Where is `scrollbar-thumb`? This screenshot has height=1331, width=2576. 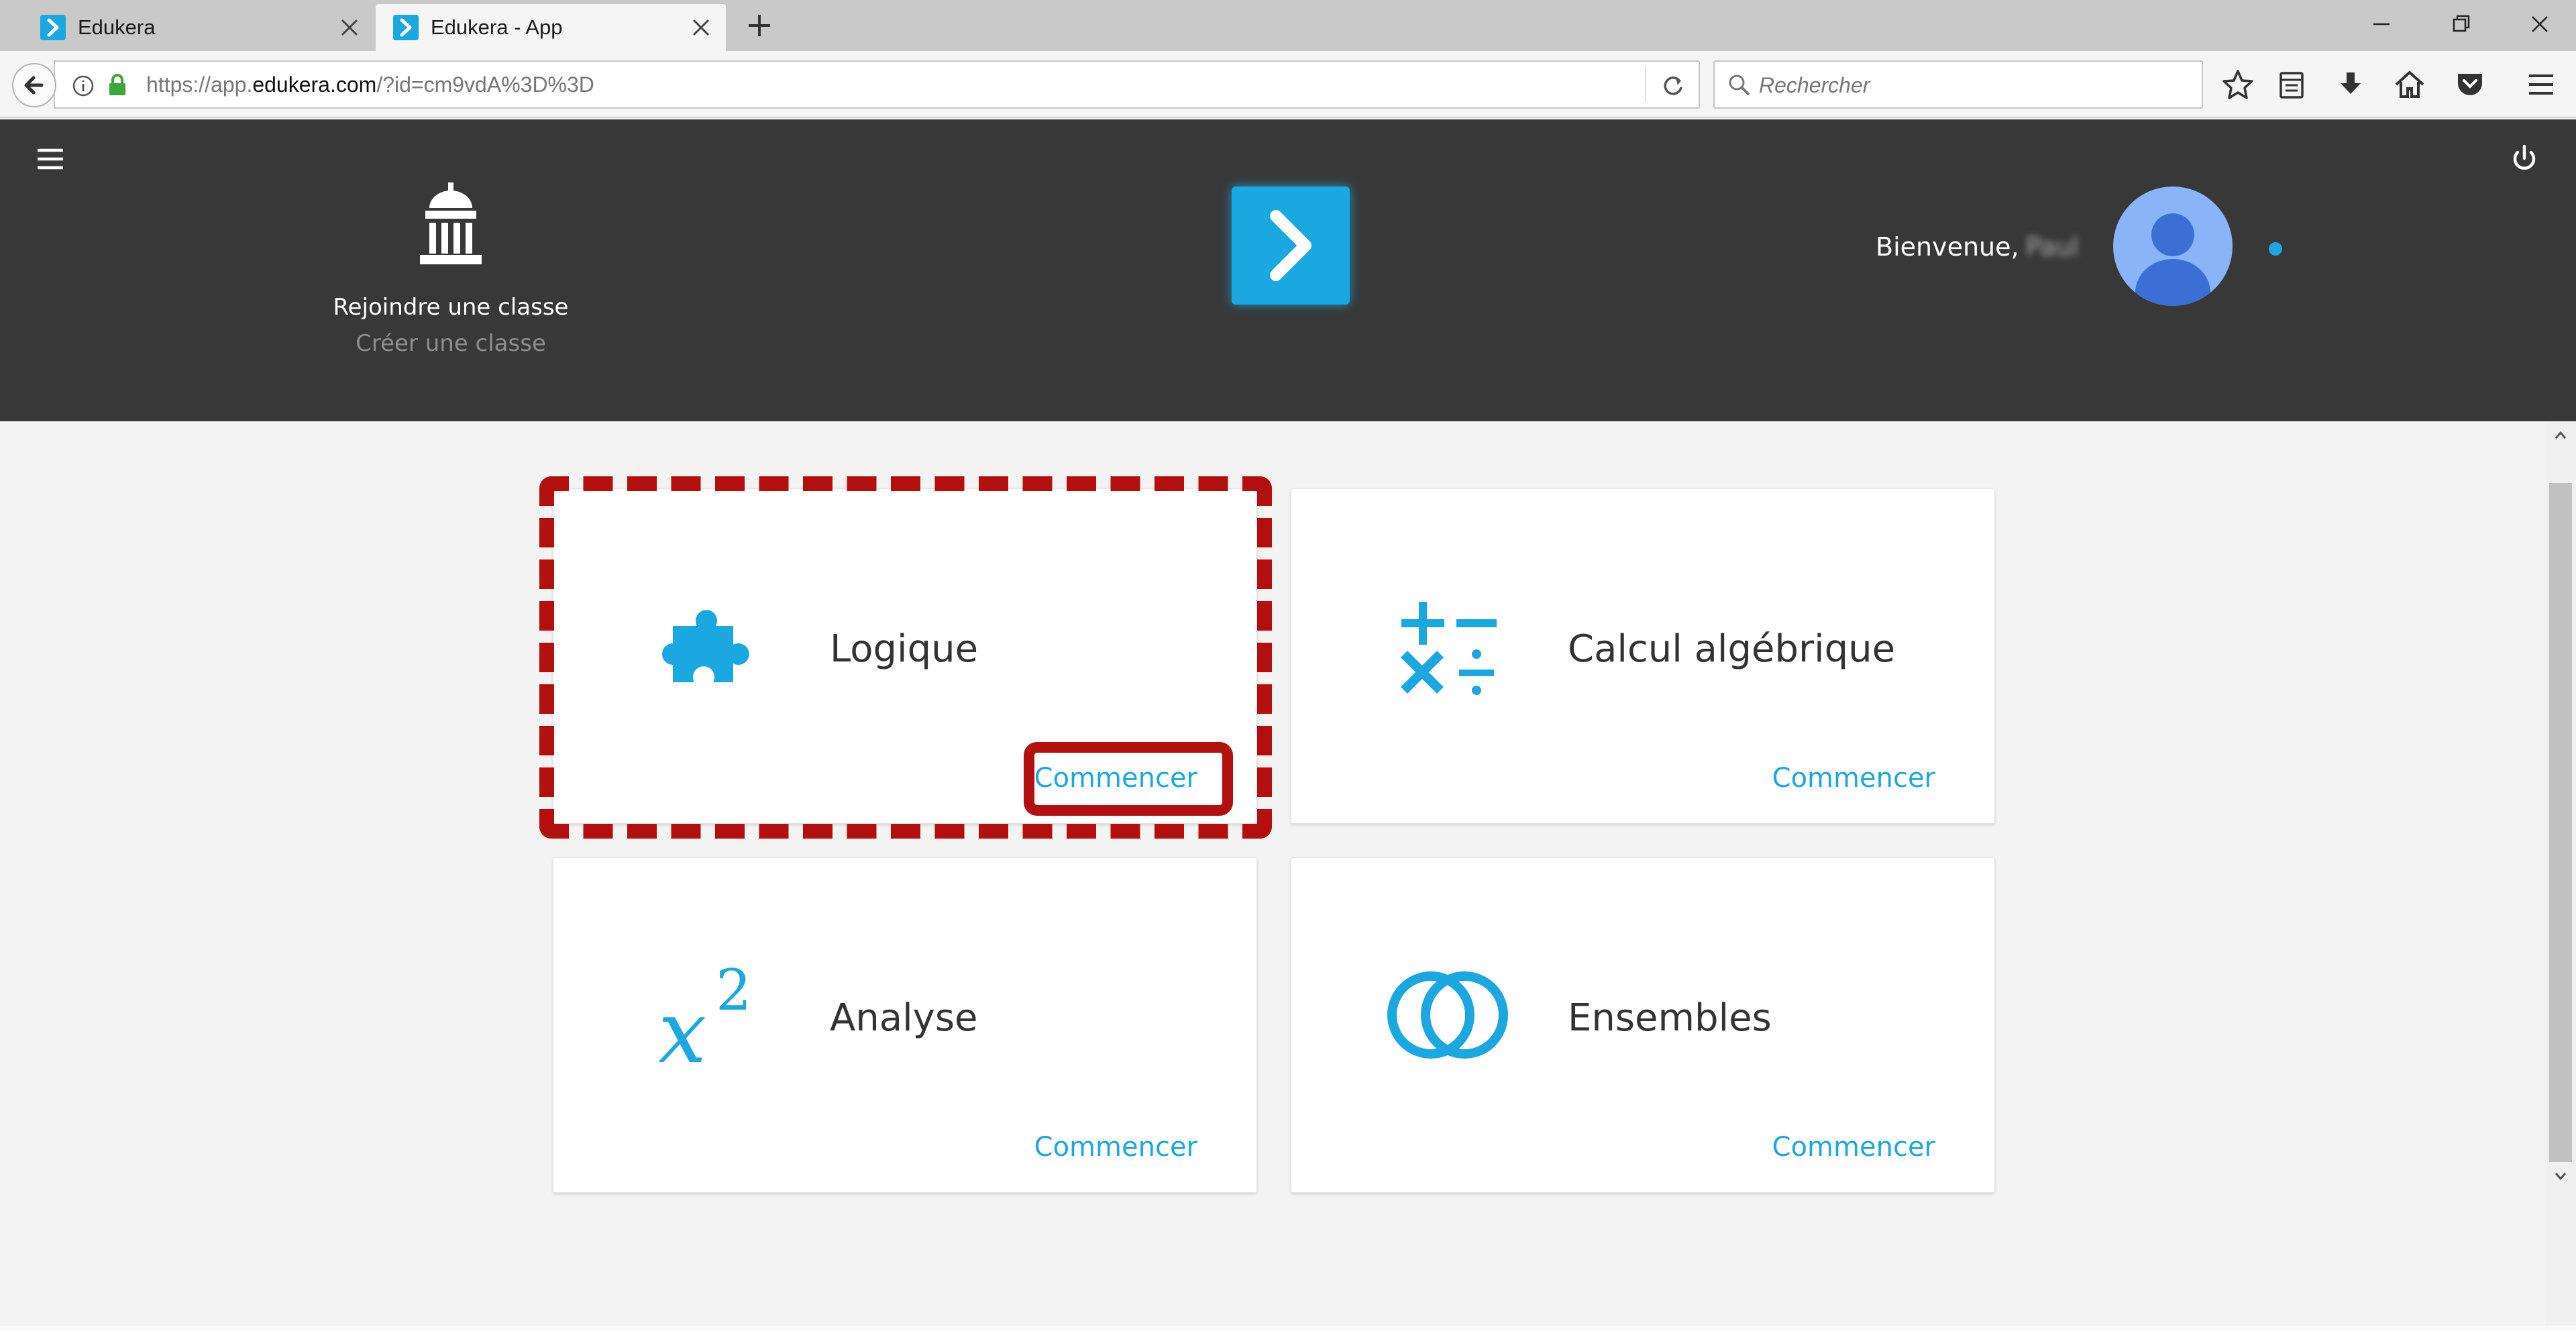
scrollbar-thumb is located at coordinates (2560, 822).